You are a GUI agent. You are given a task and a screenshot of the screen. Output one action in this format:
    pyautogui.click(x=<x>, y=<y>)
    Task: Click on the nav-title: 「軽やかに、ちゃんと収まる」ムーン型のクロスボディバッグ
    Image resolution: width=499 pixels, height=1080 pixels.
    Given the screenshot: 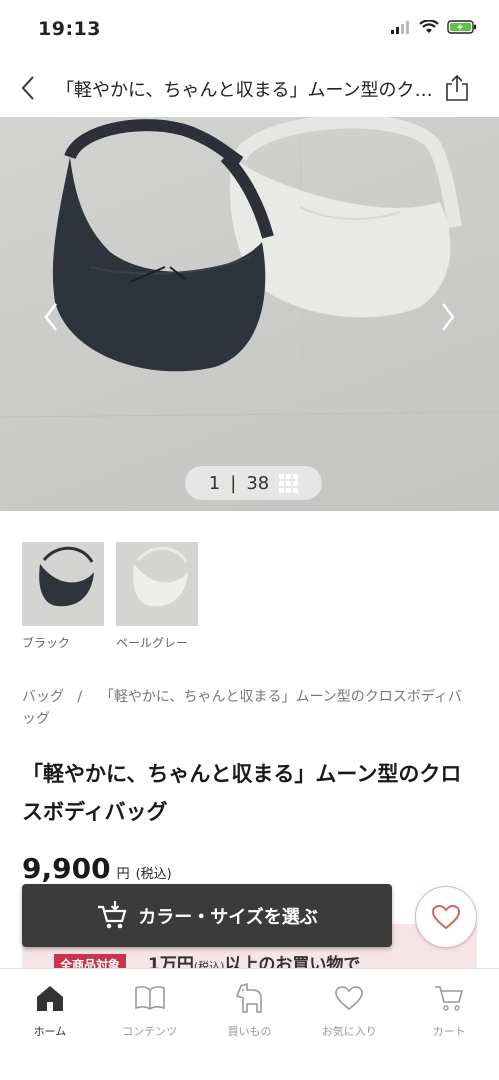 What is the action you would take?
    pyautogui.click(x=246, y=90)
    